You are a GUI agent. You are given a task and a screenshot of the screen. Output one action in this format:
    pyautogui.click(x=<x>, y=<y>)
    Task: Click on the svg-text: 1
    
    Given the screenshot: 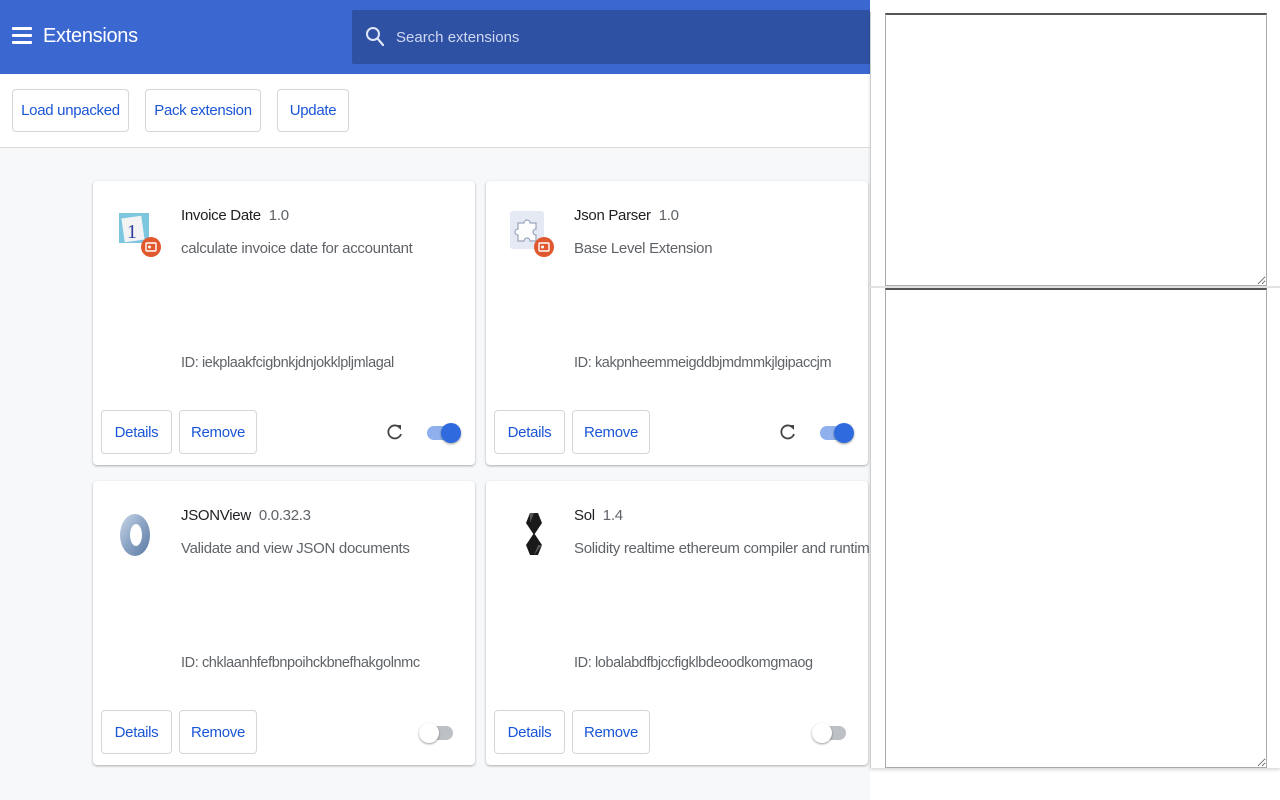 What is the action you would take?
    pyautogui.click(x=132, y=232)
    